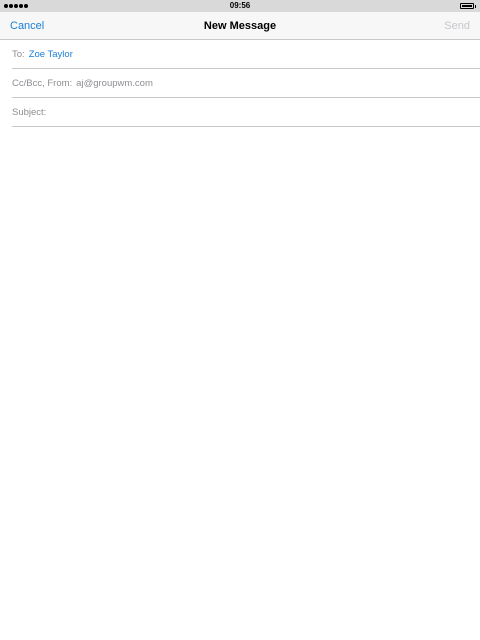 This screenshot has width=480, height=640. I want to click on from-address: aj@groupwm.com, so click(114, 83).